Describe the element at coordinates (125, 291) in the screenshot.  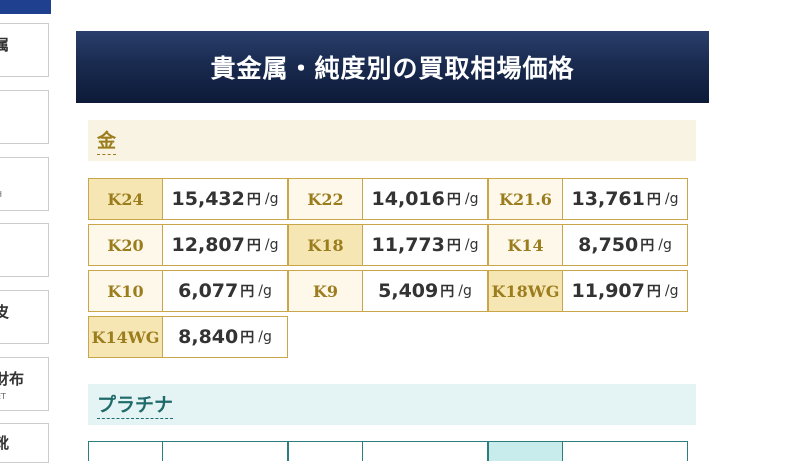
I see `grade-label: K10` at that location.